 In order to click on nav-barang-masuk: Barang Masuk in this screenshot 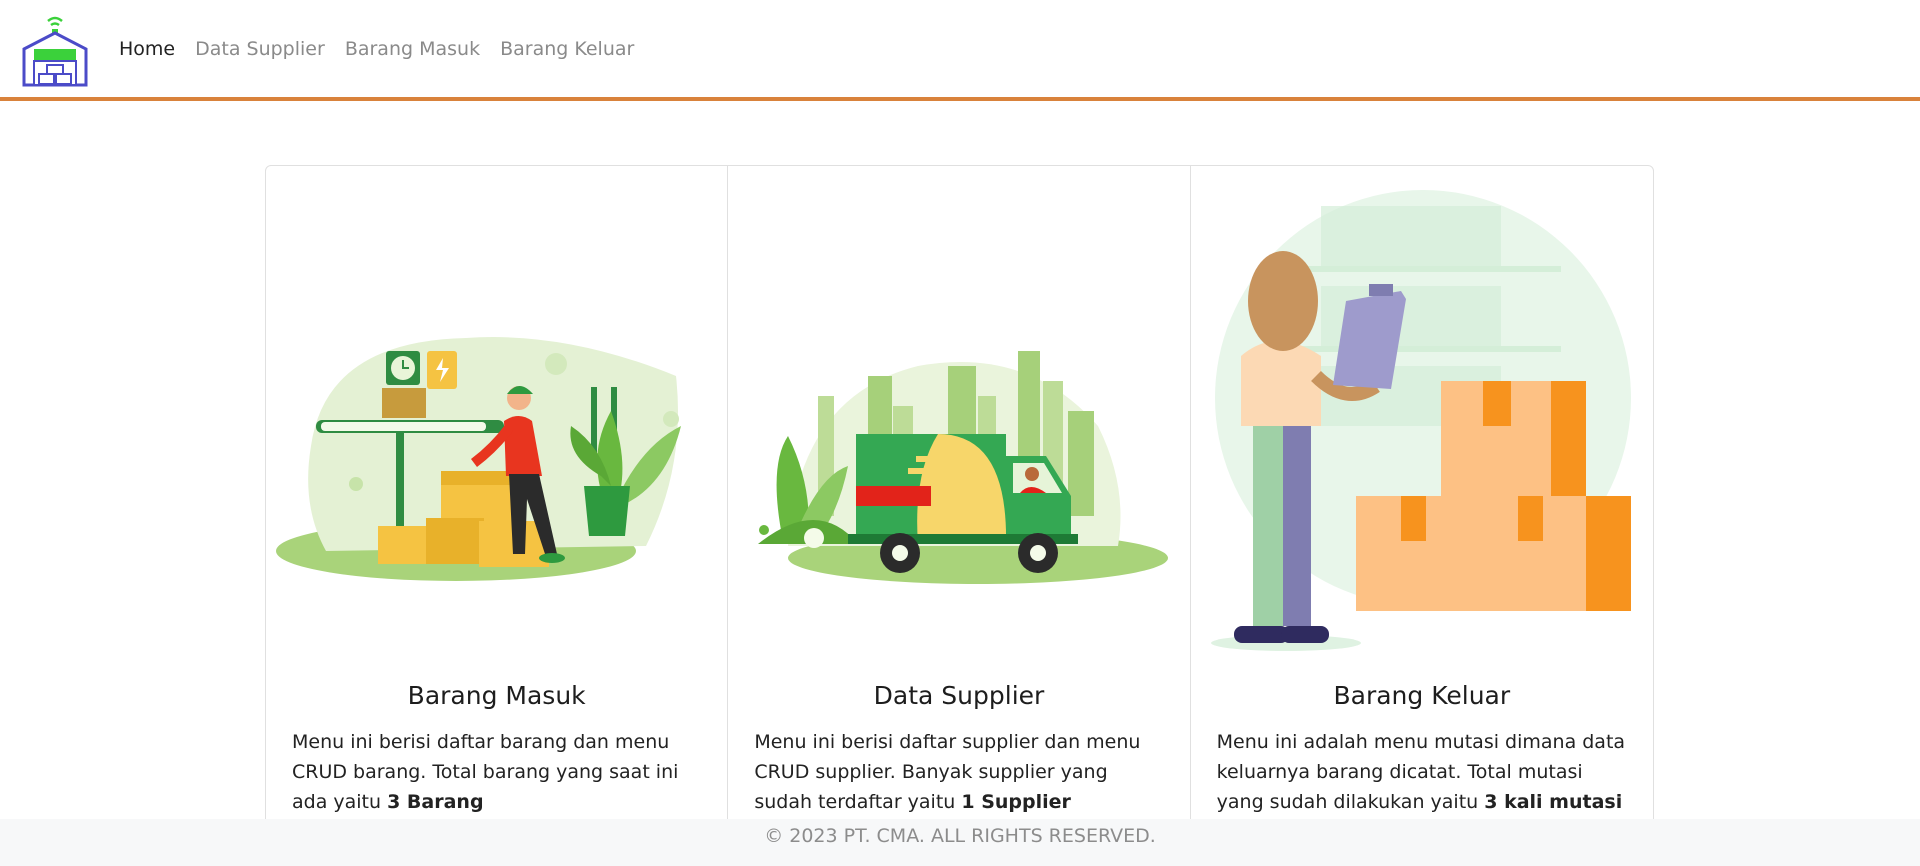, I will do `click(412, 49)`.